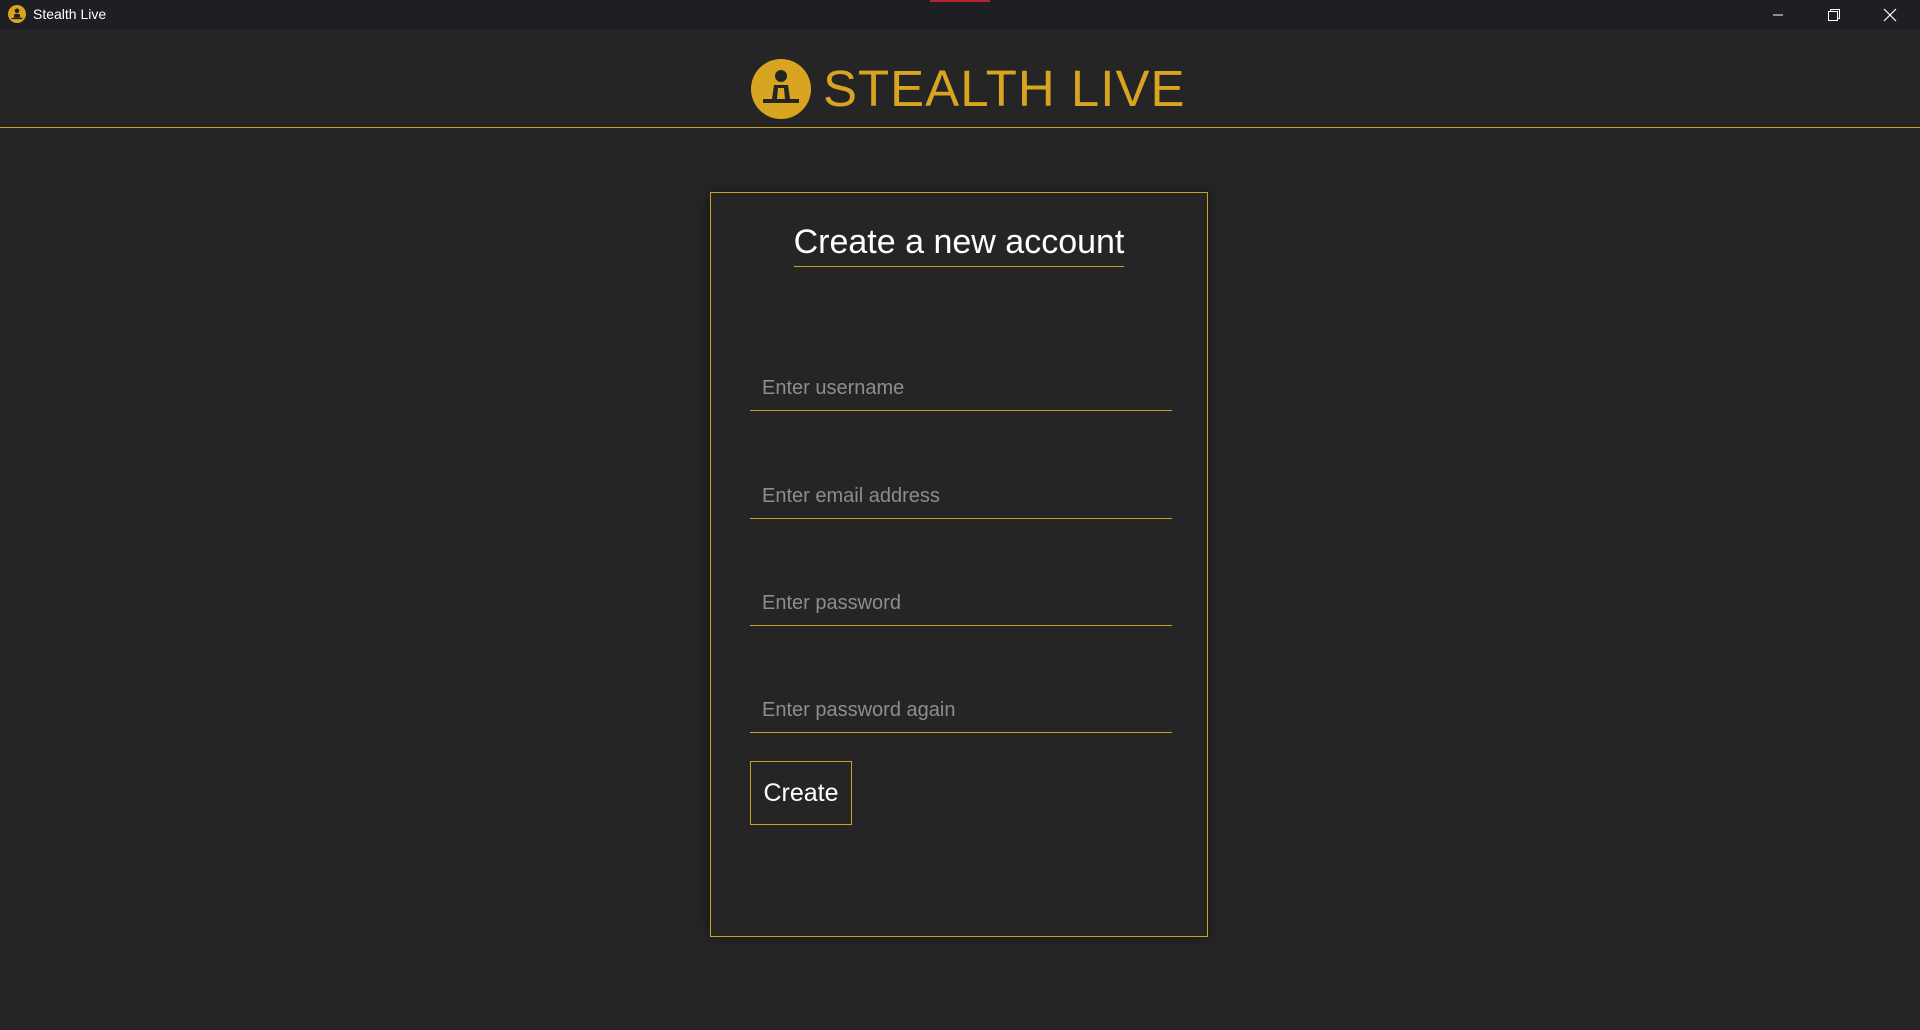  I want to click on restore-icon, so click(1834, 14).